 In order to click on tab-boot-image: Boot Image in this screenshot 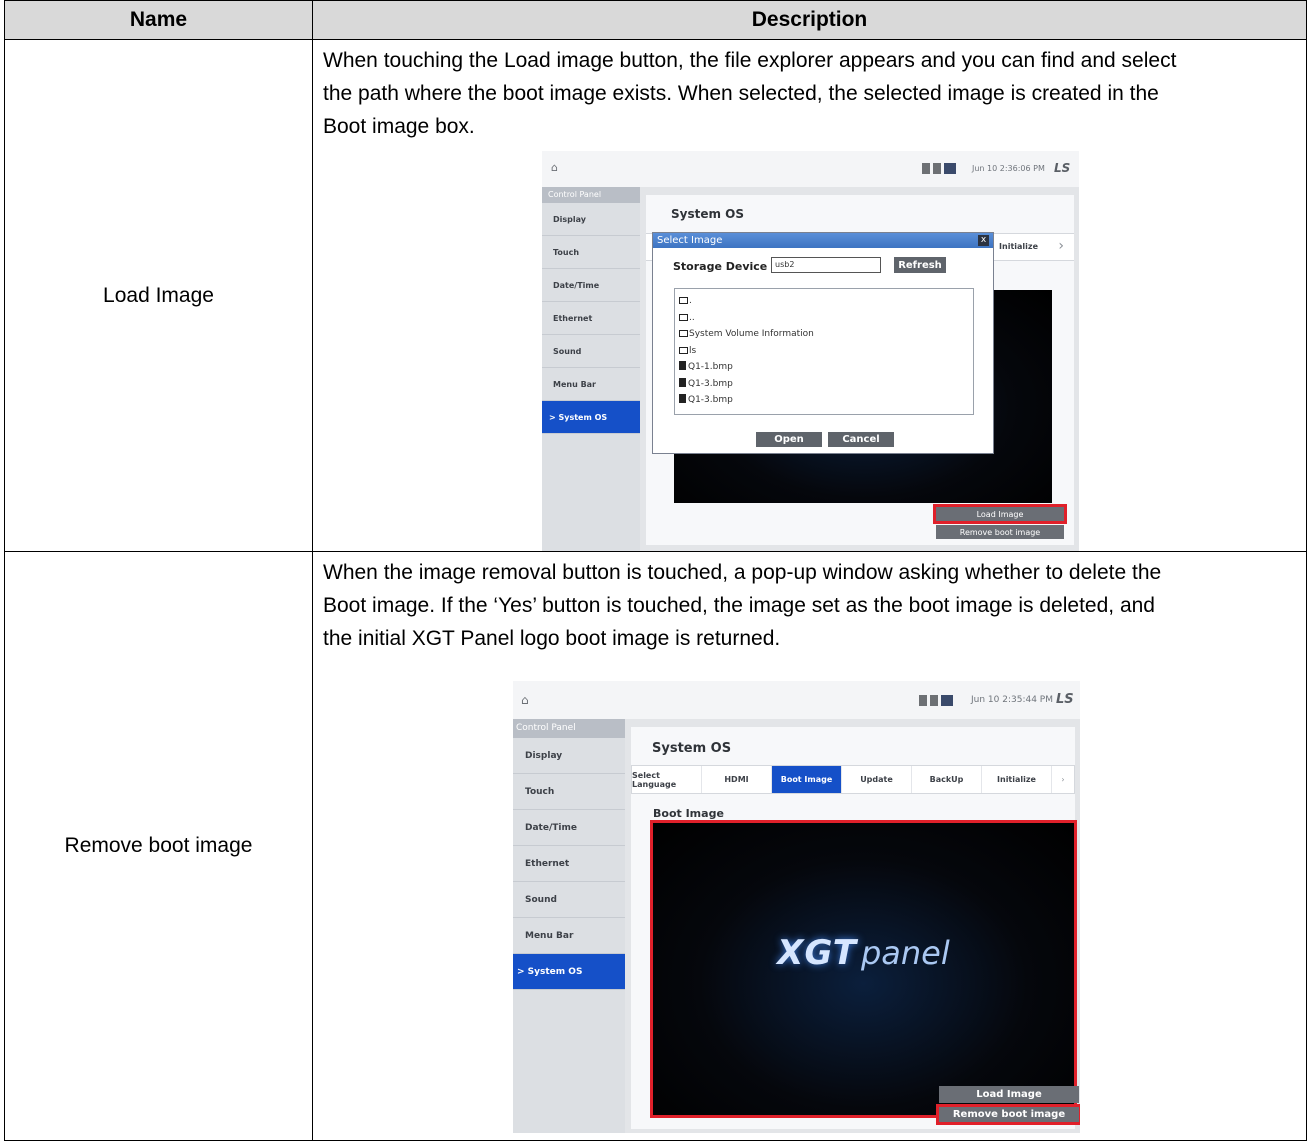, I will do `click(807, 779)`.